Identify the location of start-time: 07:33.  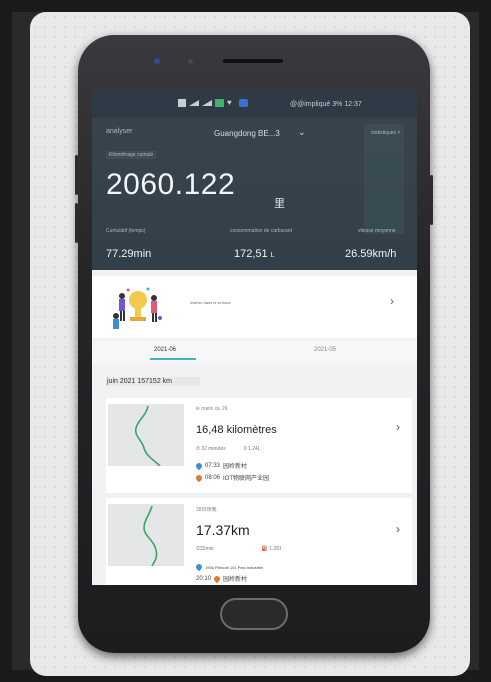
(213, 465).